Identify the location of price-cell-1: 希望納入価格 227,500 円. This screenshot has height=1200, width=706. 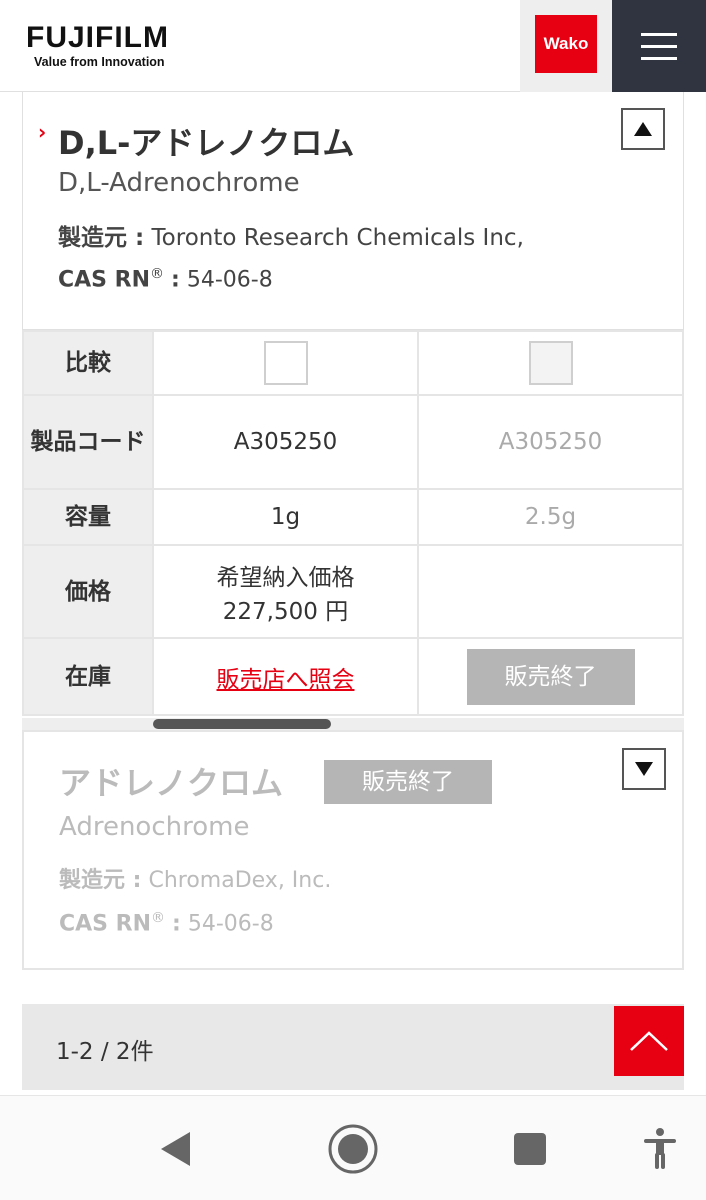
(285, 591).